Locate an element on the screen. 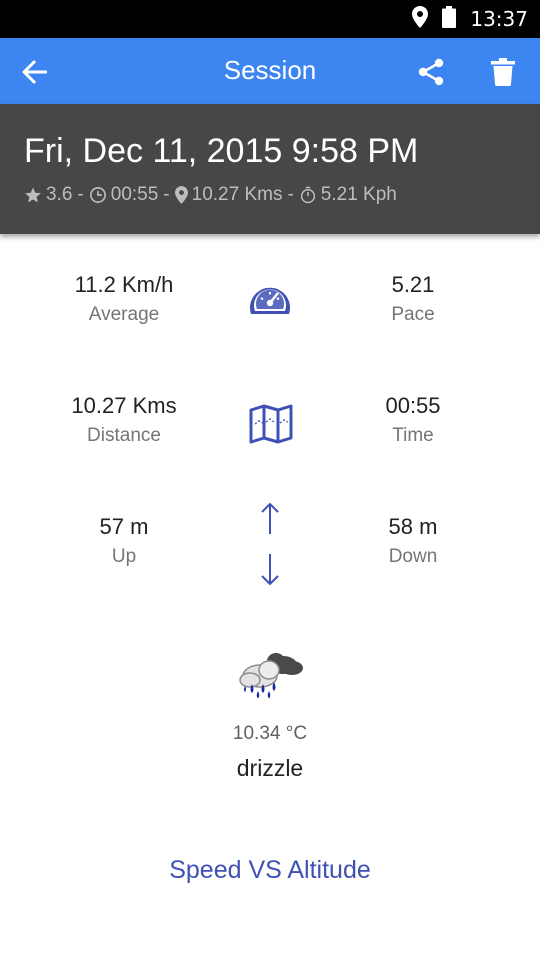 Image resolution: width=540 pixels, height=960 pixels. star-icon is located at coordinates (33, 195).